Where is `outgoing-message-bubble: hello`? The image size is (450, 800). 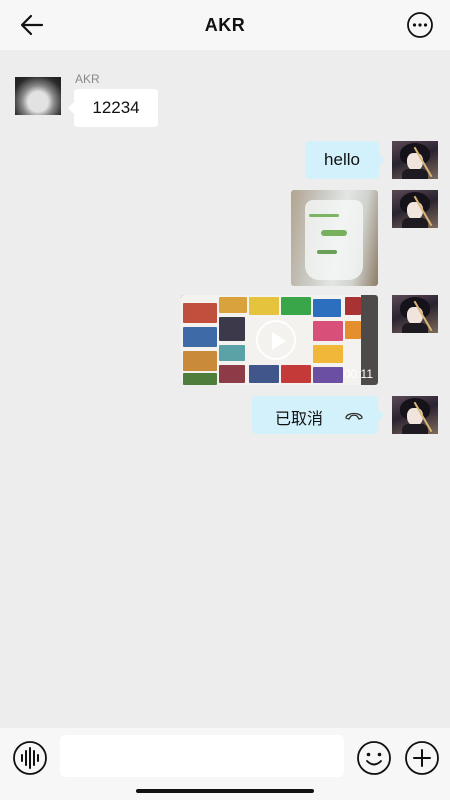 outgoing-message-bubble: hello is located at coordinates (345, 160).